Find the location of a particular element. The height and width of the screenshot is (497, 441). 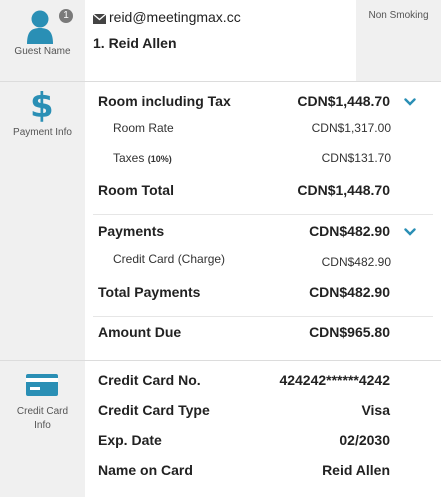

taxes-label: Taxes (10%) is located at coordinates (142, 158).